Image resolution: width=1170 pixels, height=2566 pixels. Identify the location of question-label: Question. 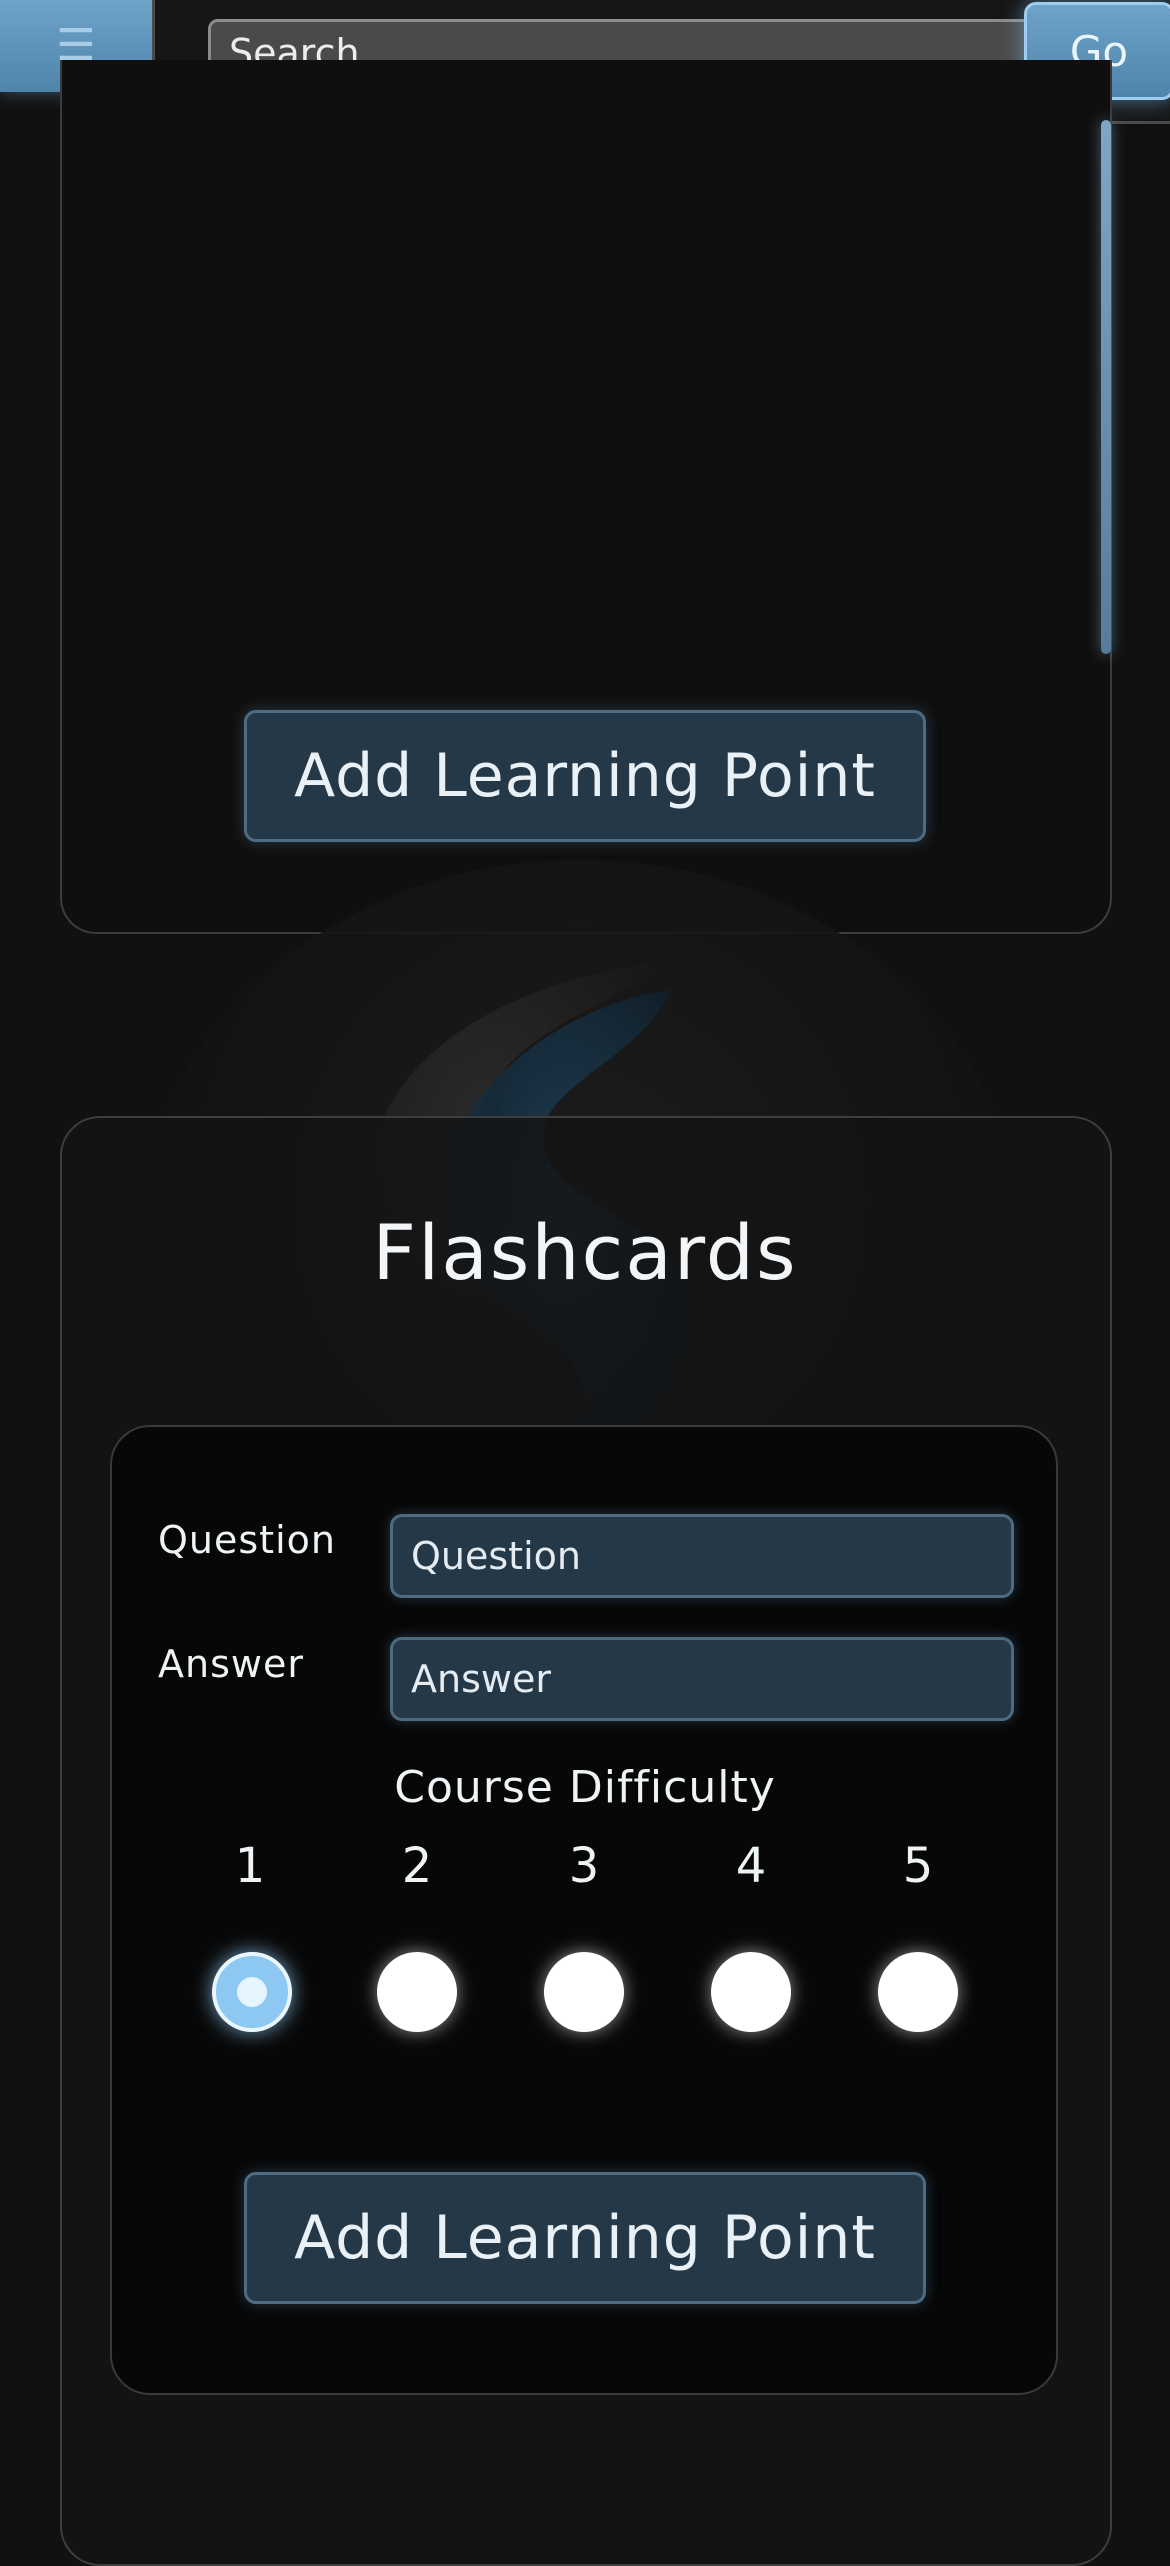
(247, 1540).